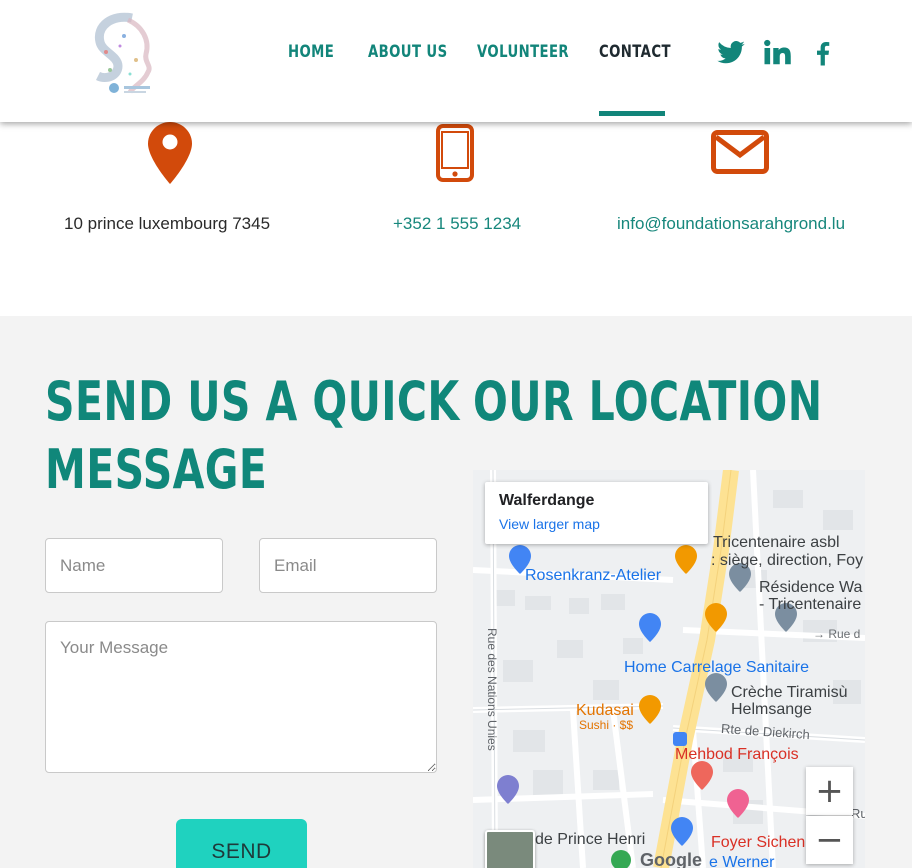 This screenshot has width=912, height=868. I want to click on poi-werner: e Werner, so click(742, 861).